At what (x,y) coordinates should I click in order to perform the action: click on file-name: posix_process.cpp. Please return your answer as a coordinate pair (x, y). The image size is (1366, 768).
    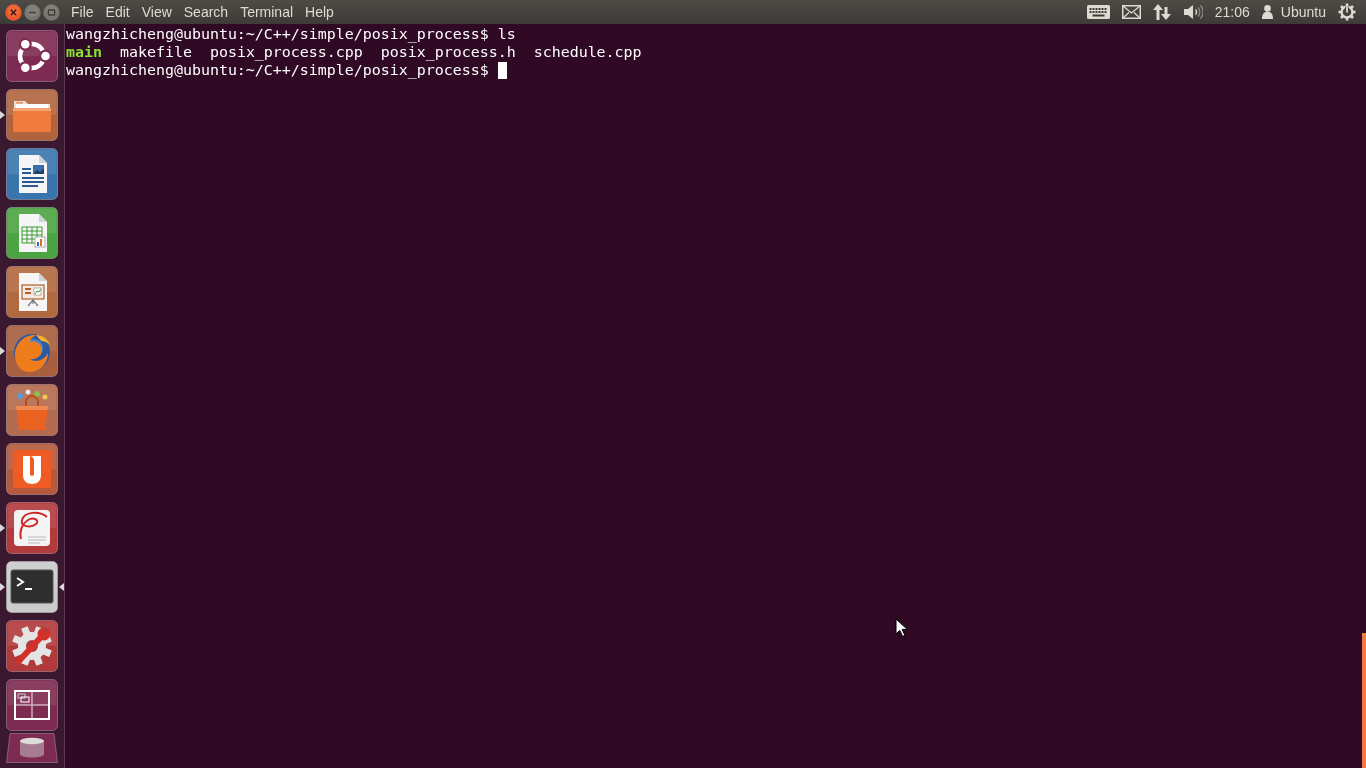
    Looking at the image, I should click on (286, 52).